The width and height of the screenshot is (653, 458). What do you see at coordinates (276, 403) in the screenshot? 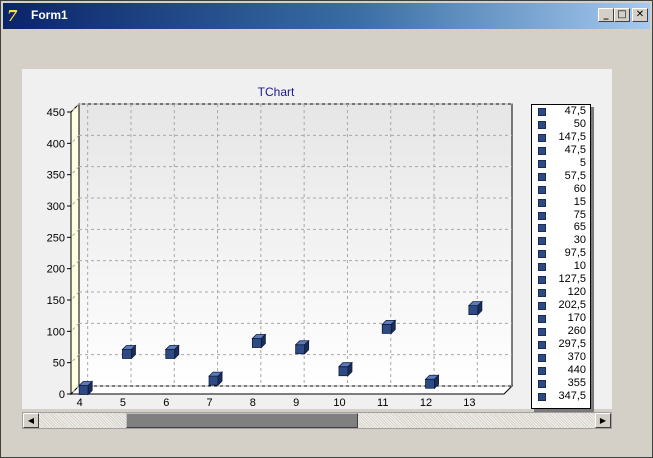
I see `x-axis-ticks: 4 5 6 7 8 9 10 11 12 13` at bounding box center [276, 403].